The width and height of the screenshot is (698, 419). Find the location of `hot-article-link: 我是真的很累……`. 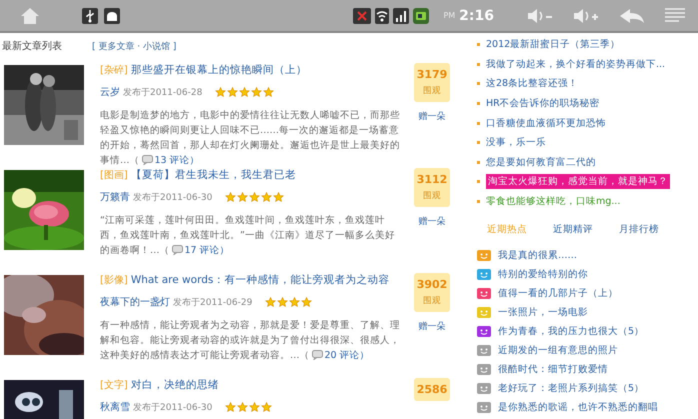

hot-article-link: 我是真的很累…… is located at coordinates (537, 255).